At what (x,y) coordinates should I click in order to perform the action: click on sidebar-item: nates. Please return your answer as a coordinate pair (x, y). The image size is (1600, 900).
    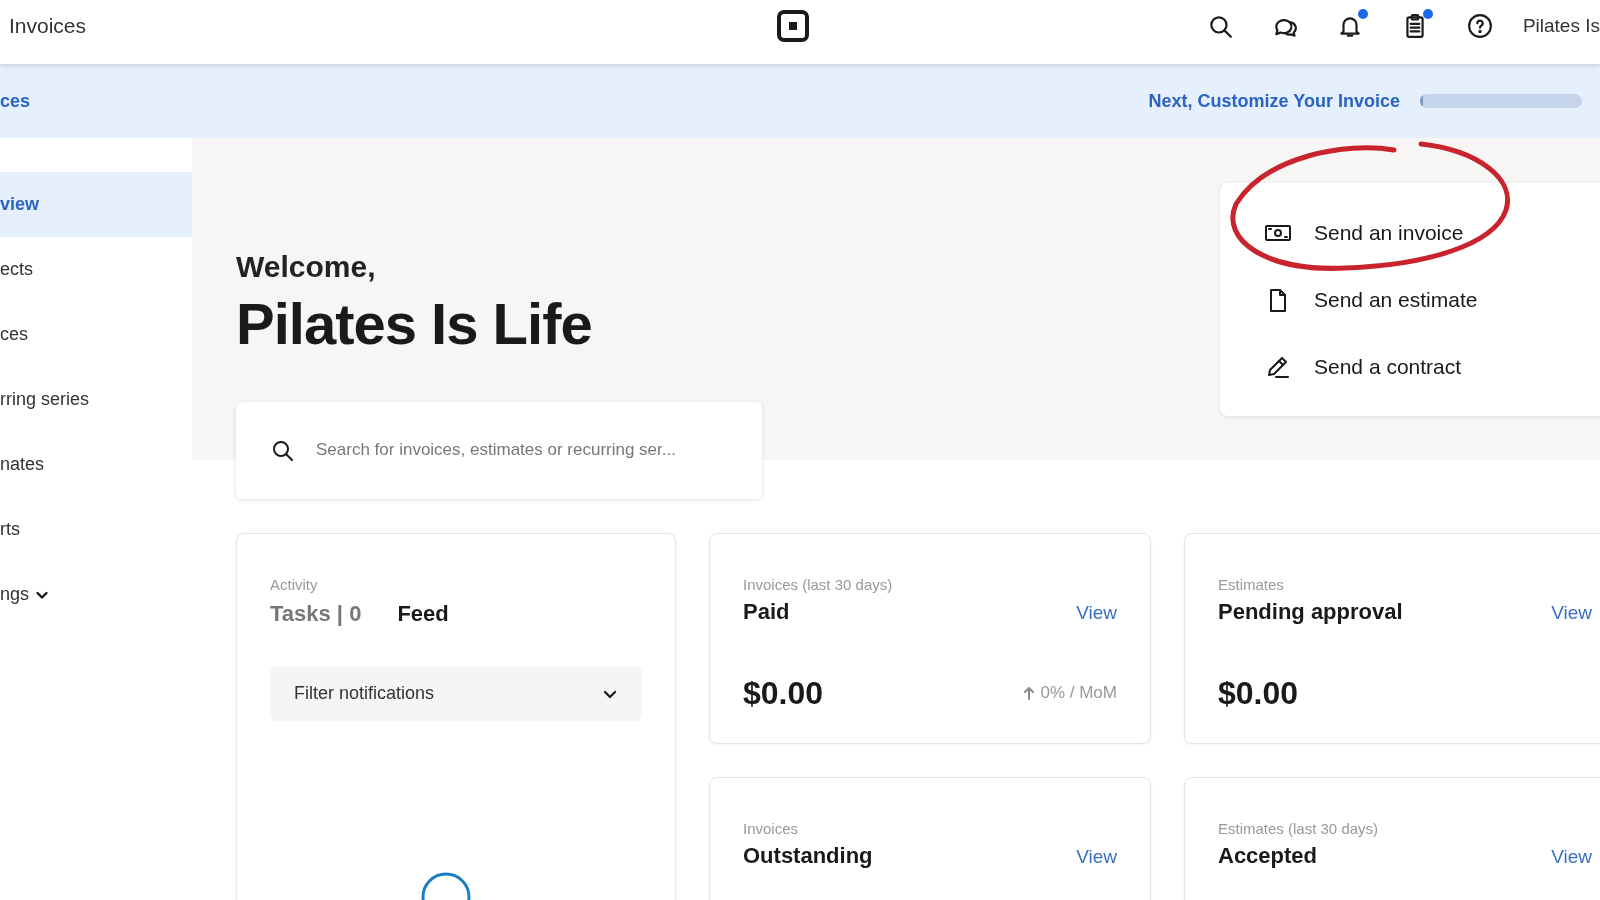
    Looking at the image, I should click on (96, 464).